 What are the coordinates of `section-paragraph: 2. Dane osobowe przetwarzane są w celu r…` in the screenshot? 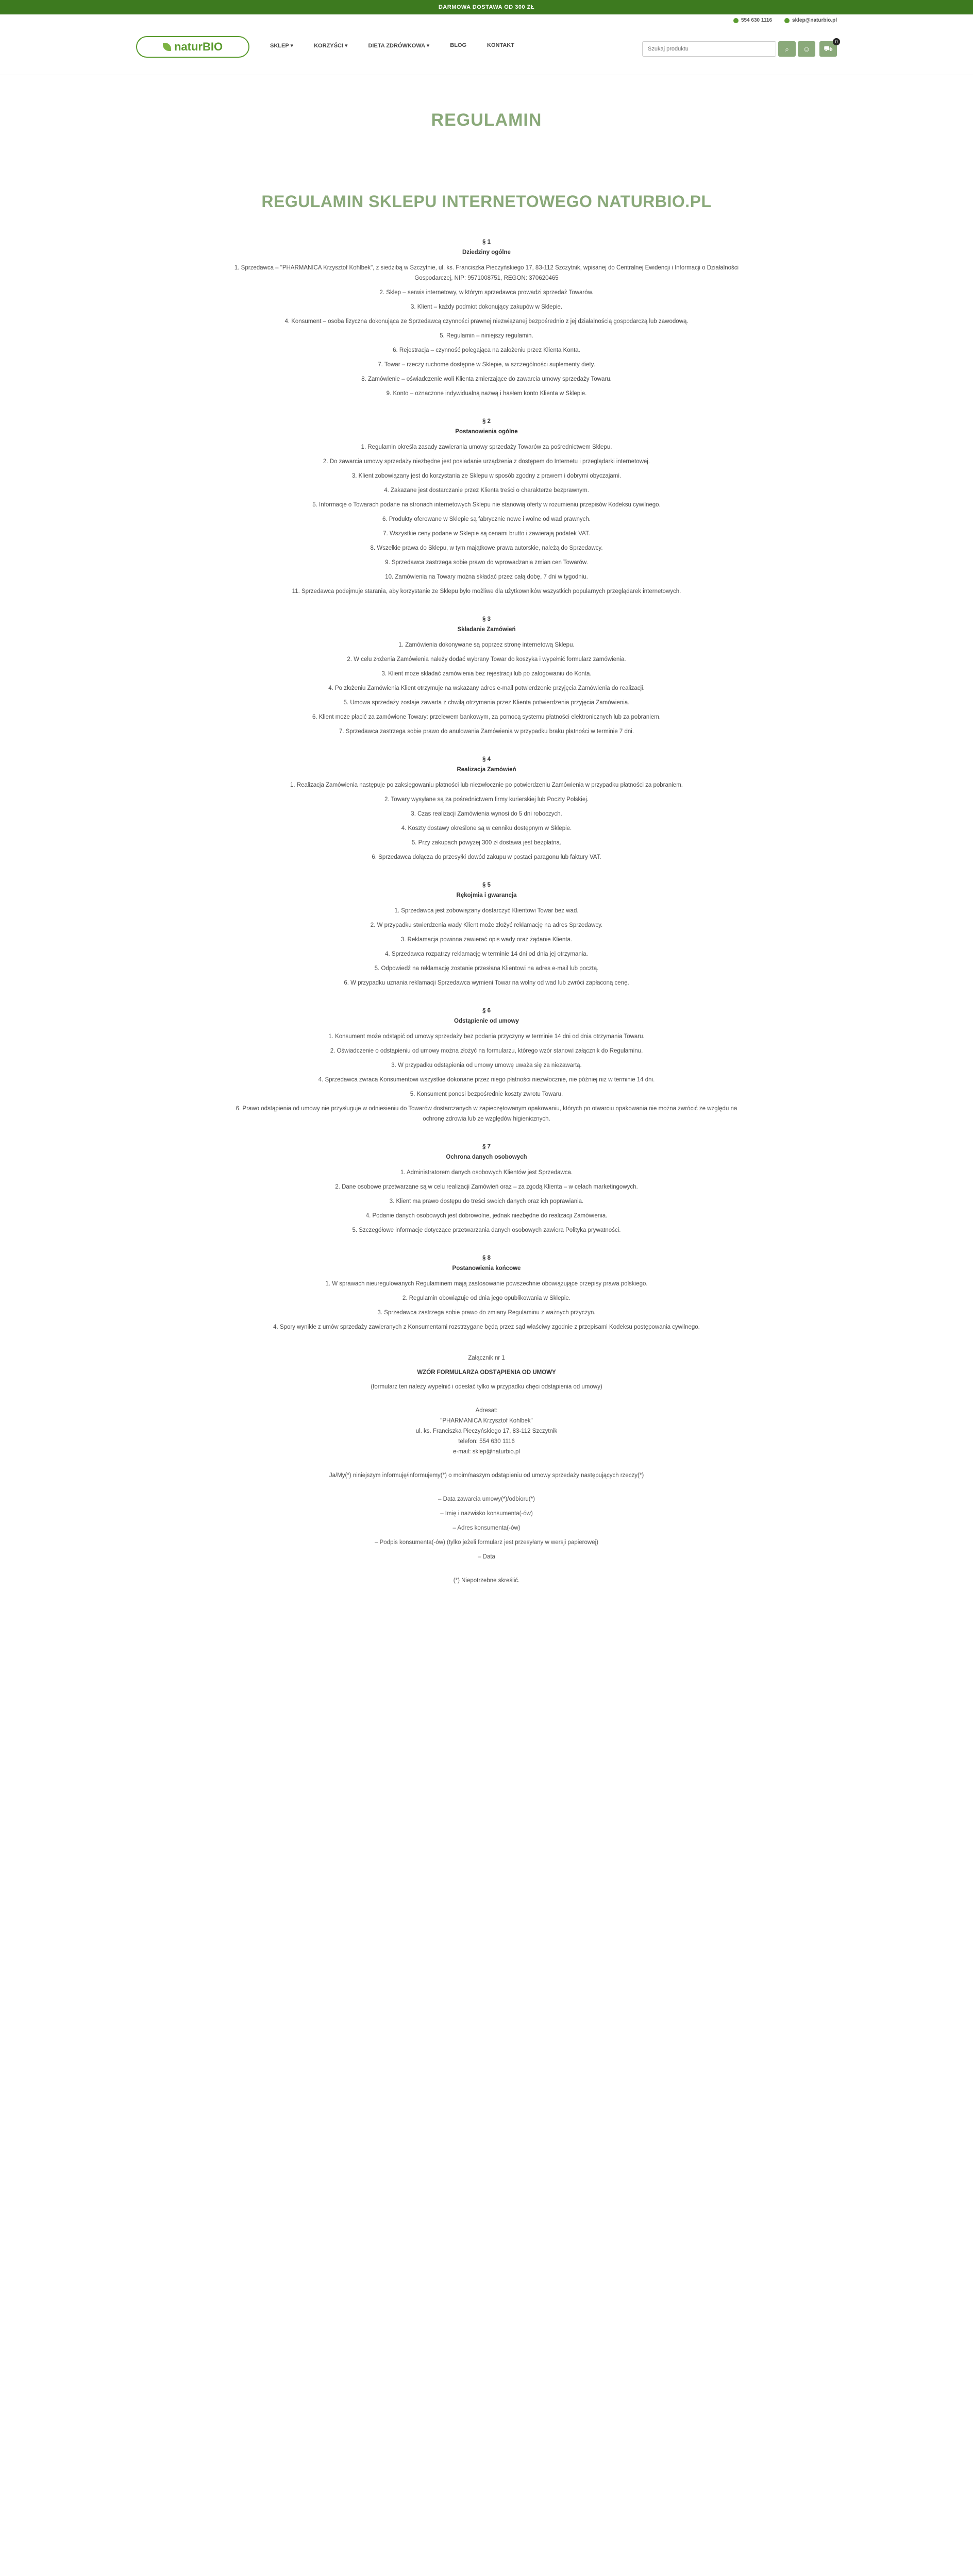 It's located at (486, 1187).